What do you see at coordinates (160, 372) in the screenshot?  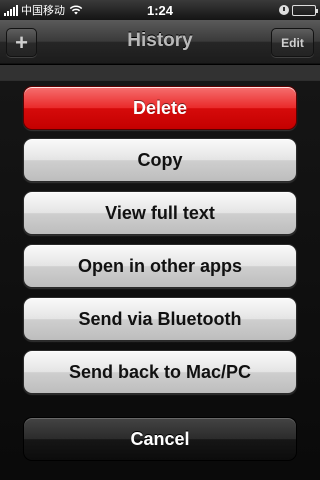 I see `send-back-to-mac-pc-button: Send back to Mac/PC` at bounding box center [160, 372].